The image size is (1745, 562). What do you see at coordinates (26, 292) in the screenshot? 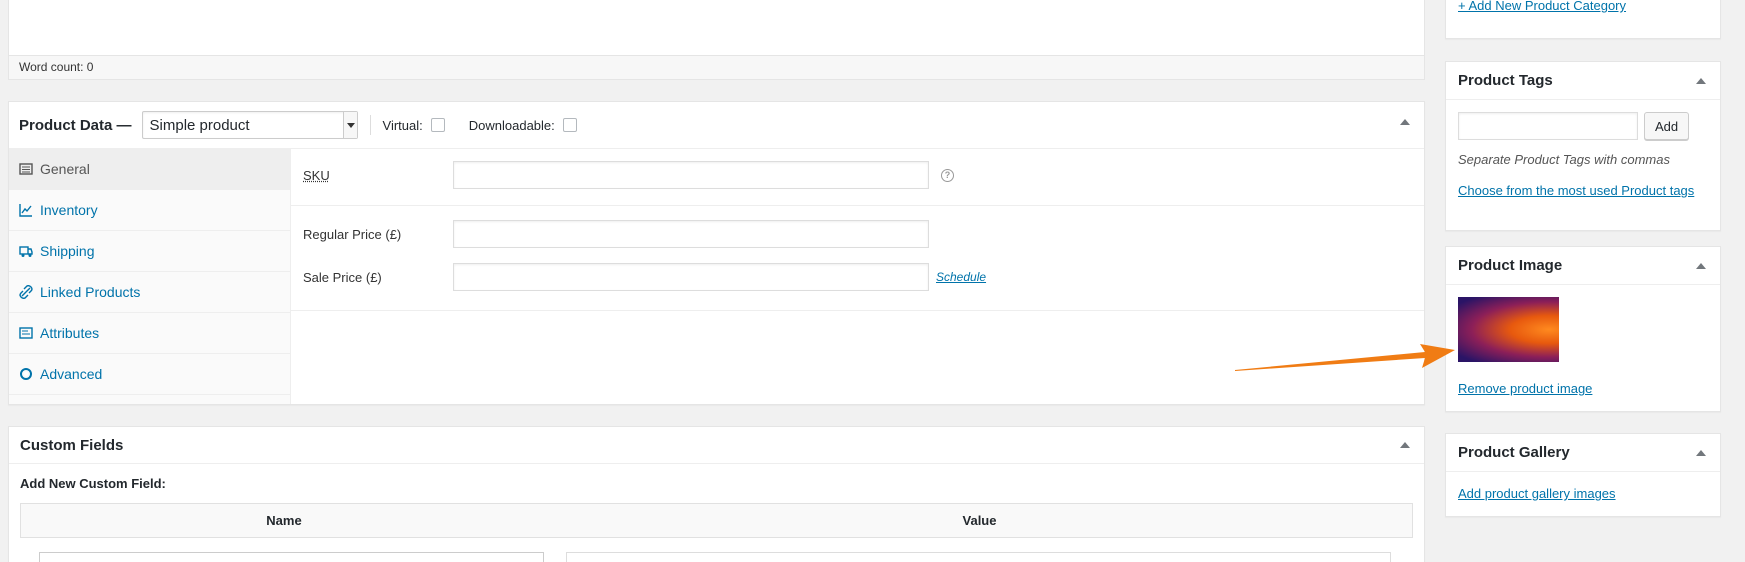
I see `link-icon` at bounding box center [26, 292].